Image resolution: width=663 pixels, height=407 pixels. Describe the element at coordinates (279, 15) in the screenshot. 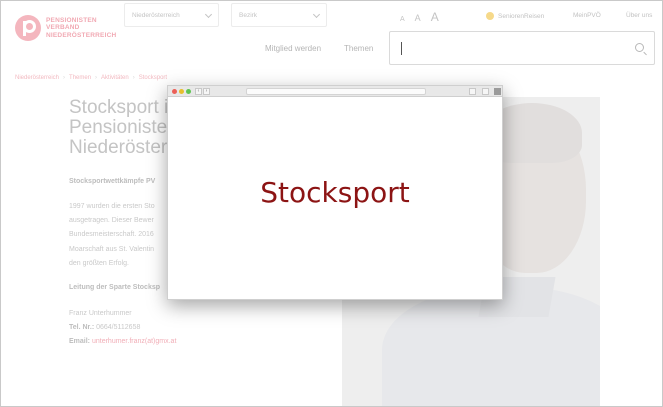

I see `bezirk-select: Bezirk` at that location.